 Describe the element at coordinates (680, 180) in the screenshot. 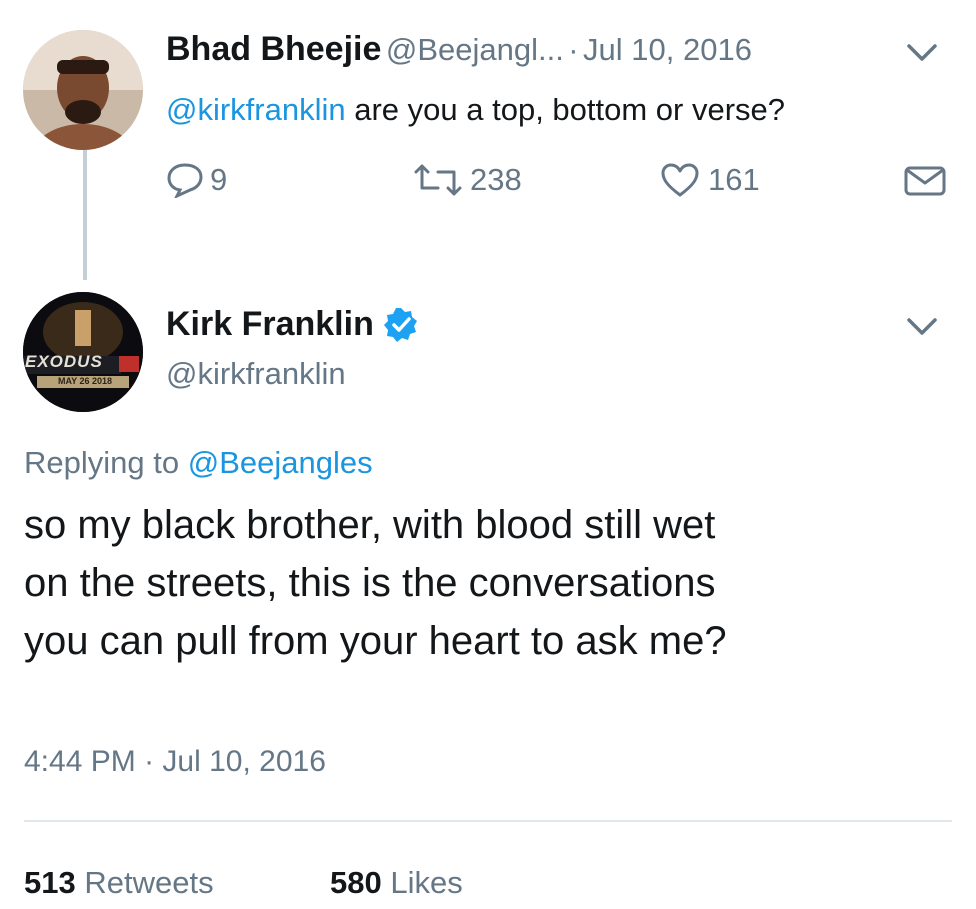

I see `like-icon` at that location.